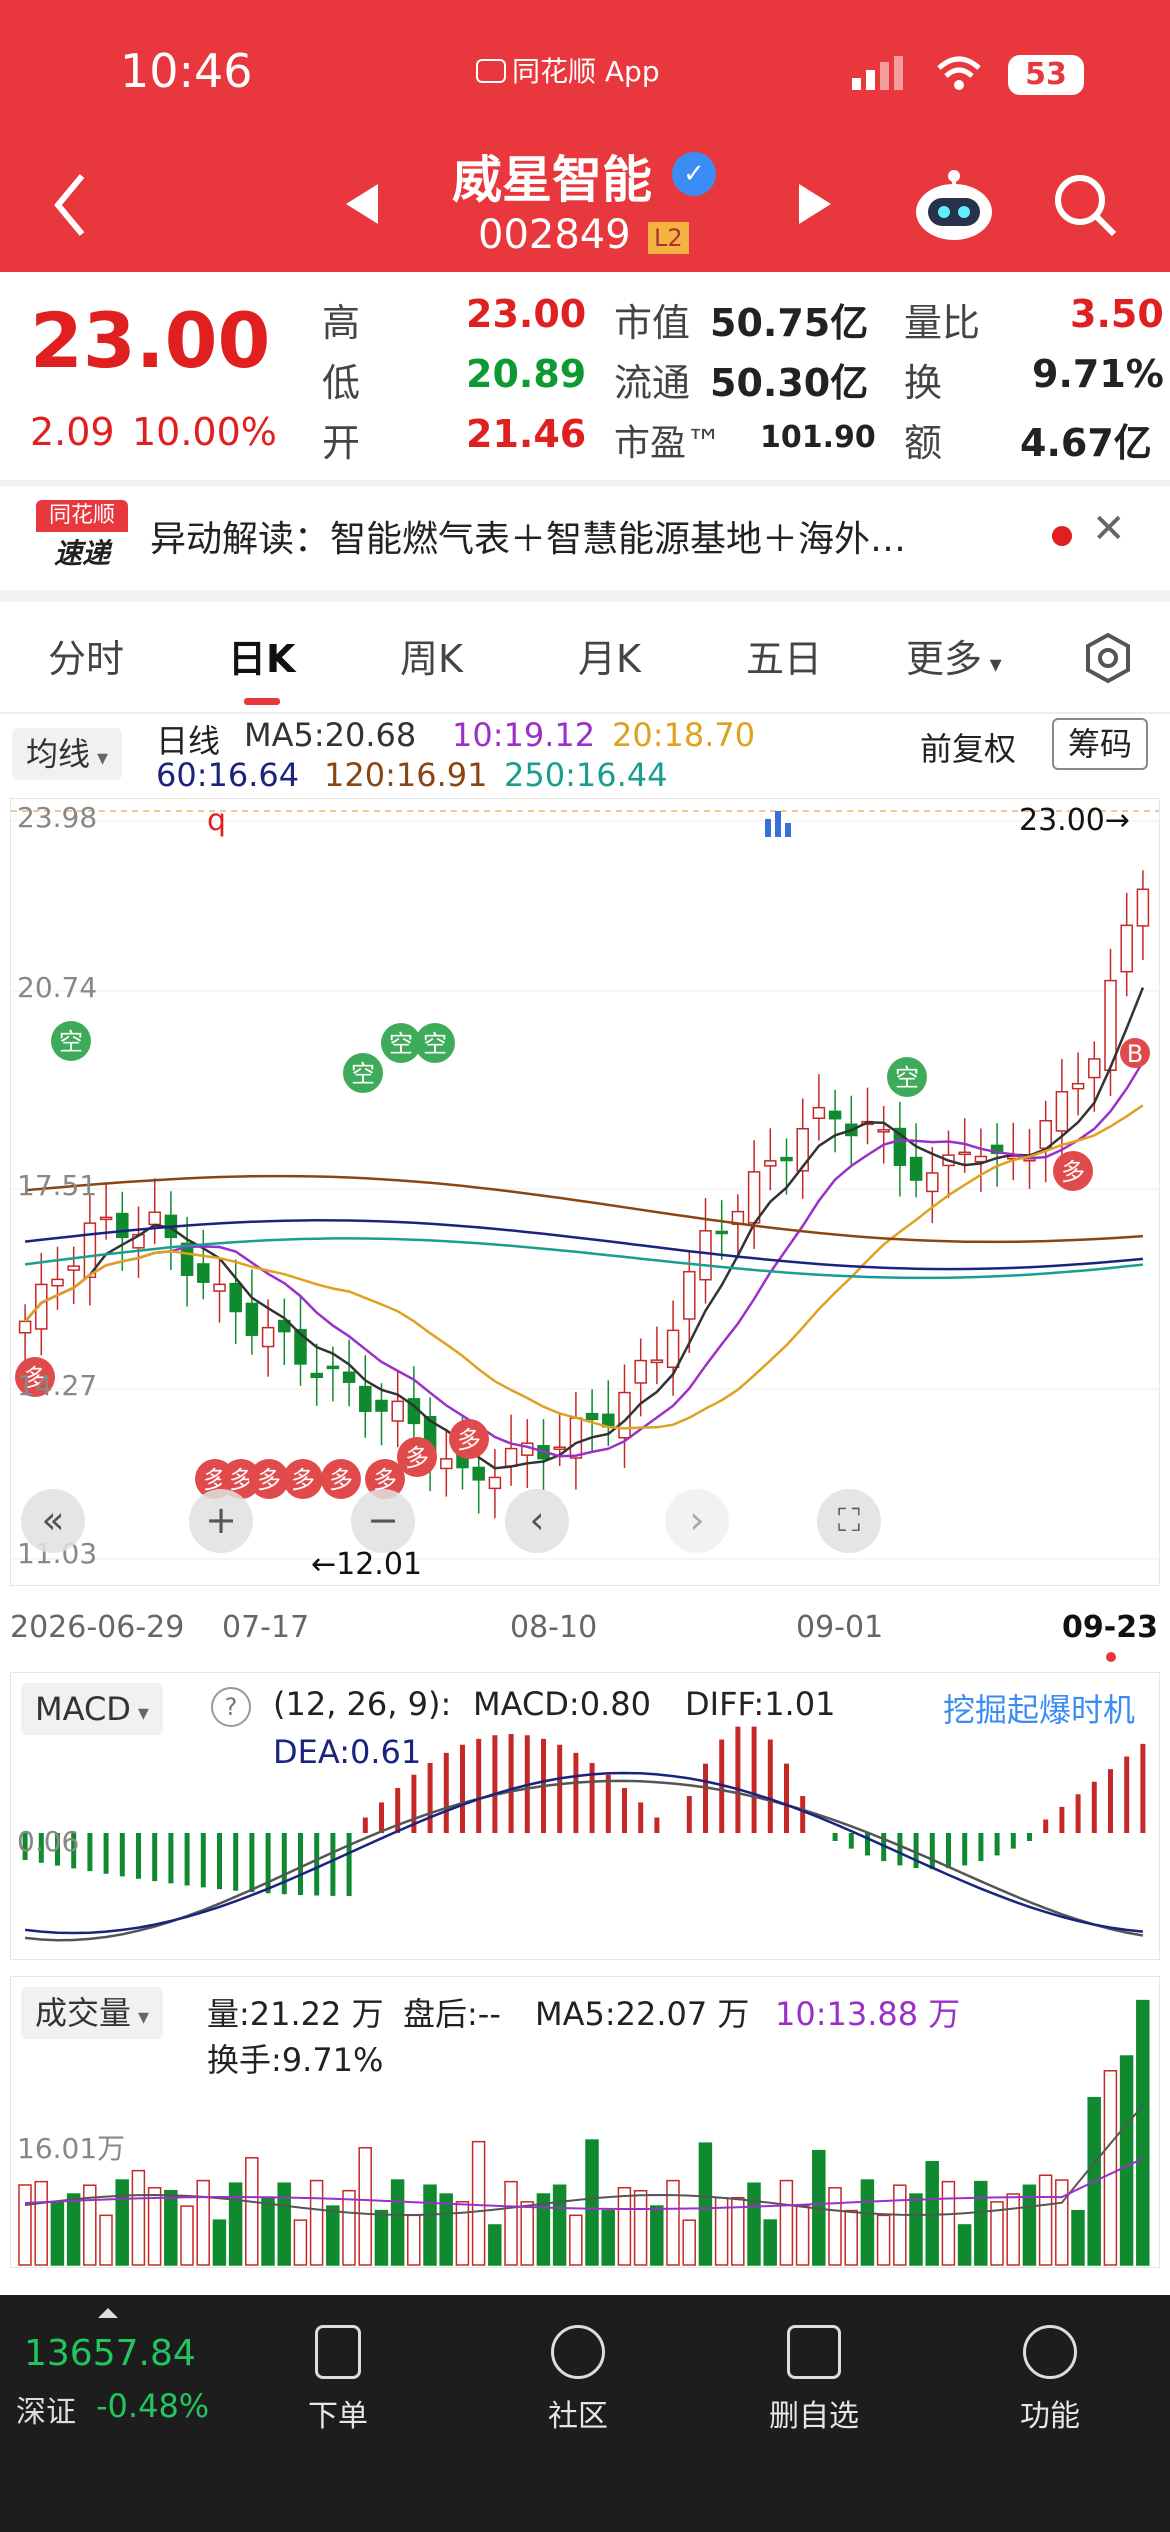 The width and height of the screenshot is (1170, 2532). What do you see at coordinates (67, 754) in the screenshot?
I see `ma-dropdown: 均线` at bounding box center [67, 754].